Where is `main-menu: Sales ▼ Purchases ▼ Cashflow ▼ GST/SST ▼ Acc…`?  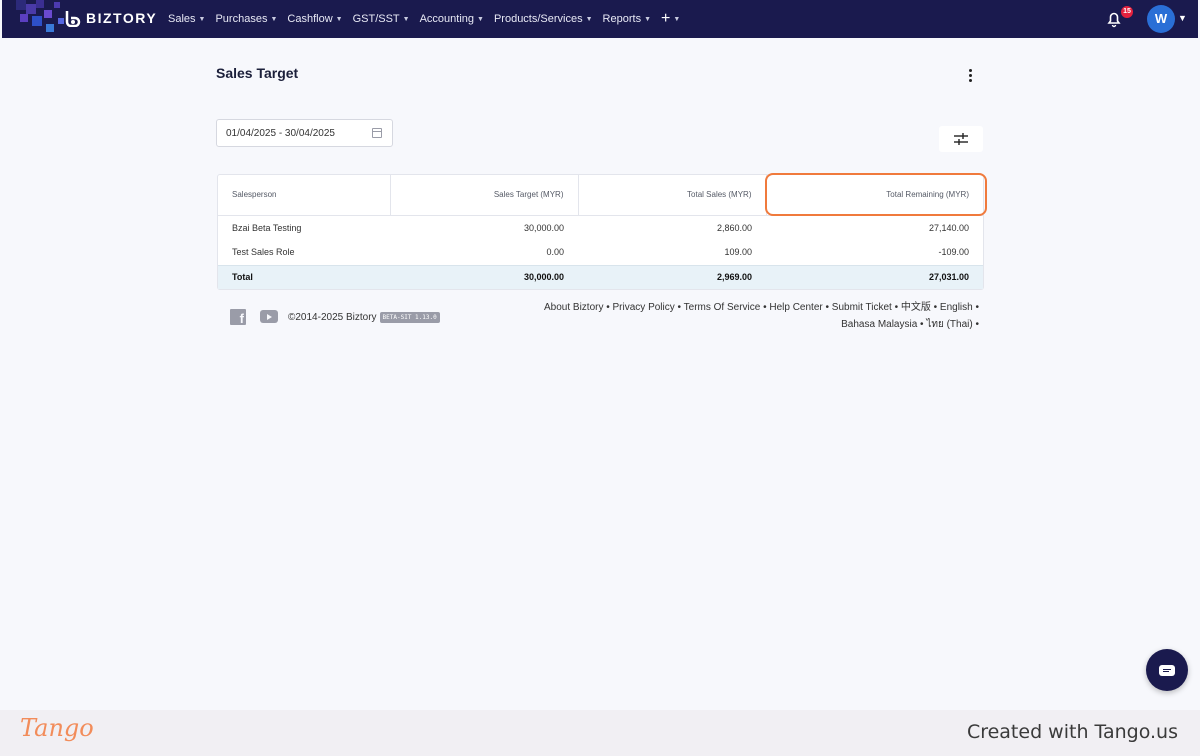 main-menu: Sales ▼ Purchases ▼ Cashflow ▼ GST/SST ▼ Acc… is located at coordinates (424, 19).